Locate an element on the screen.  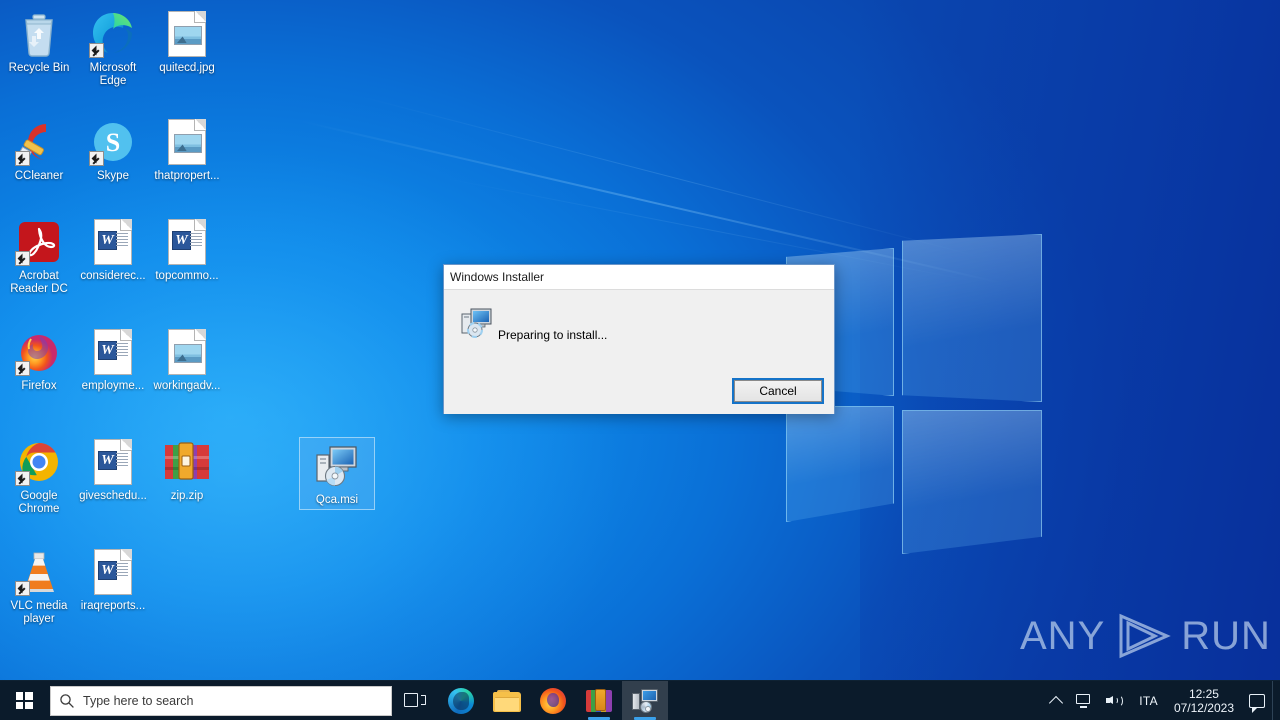
dialog-body: Preparing to install... Cancel is located at coordinates (639, 352).